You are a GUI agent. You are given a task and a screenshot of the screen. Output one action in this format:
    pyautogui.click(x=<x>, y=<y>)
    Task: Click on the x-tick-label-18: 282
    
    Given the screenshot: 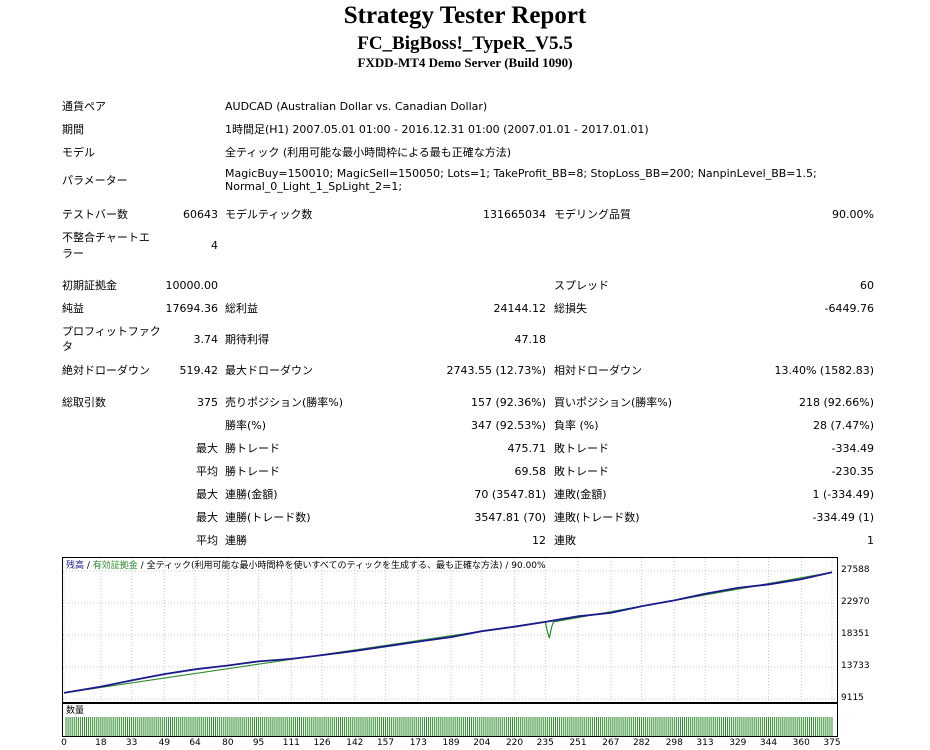 What is the action you would take?
    pyautogui.click(x=641, y=743)
    